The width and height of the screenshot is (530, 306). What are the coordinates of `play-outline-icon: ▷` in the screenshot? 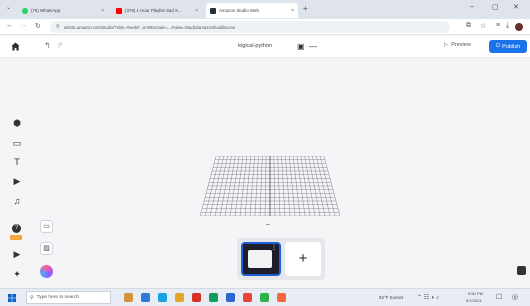 It's located at (446, 45).